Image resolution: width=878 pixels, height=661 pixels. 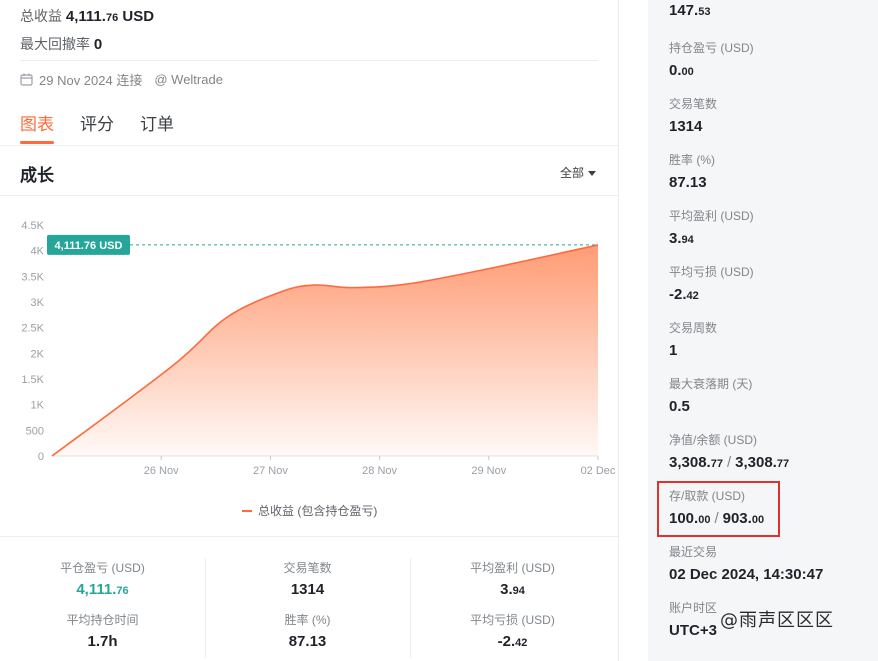 I want to click on total-profit-line: 总收益 4,111.76 USD, so click(x=87, y=16).